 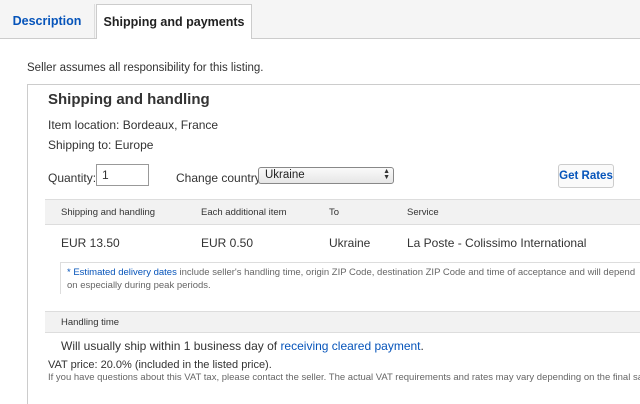 What do you see at coordinates (244, 212) in the screenshot?
I see `header-each-additional-item: Each additional item` at bounding box center [244, 212].